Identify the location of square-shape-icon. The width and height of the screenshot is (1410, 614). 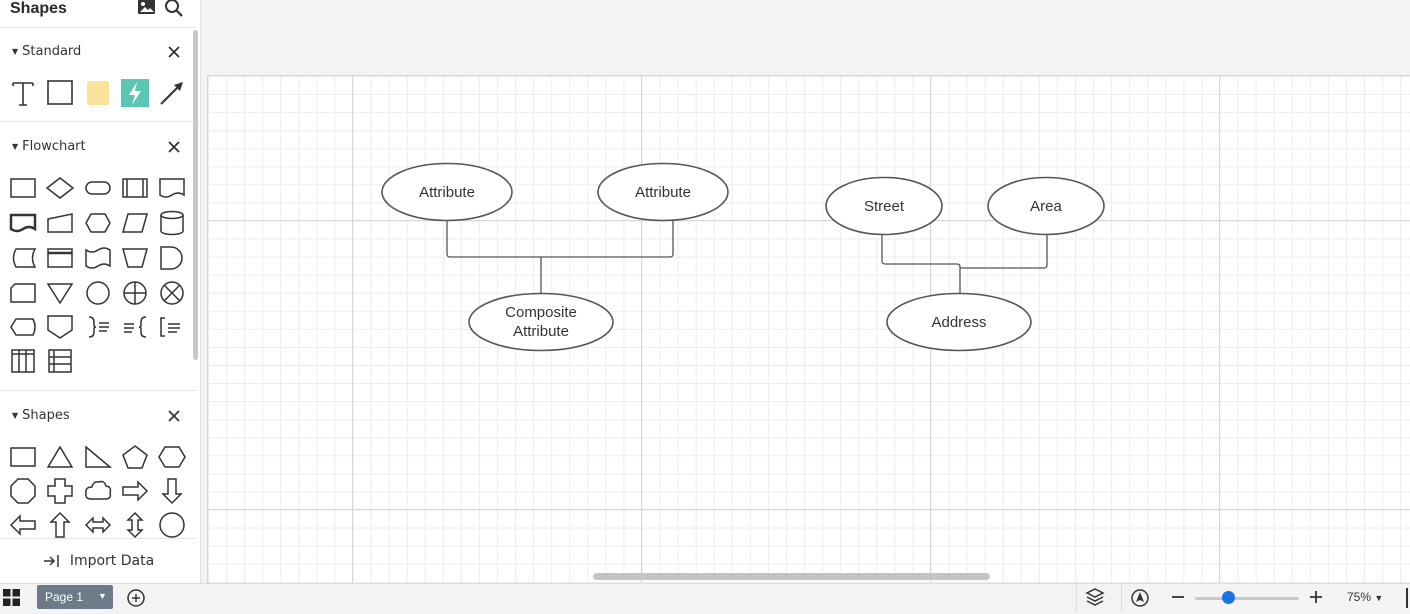
(23, 457).